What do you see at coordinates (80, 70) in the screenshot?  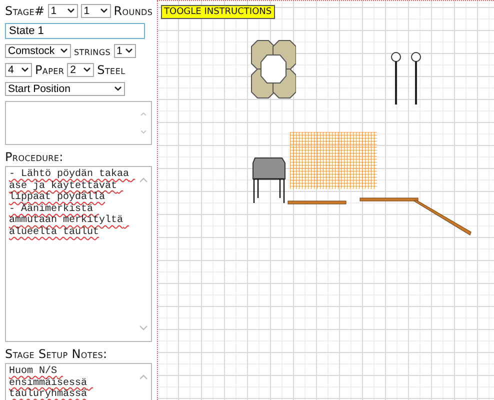 I see `steel-select: 2` at bounding box center [80, 70].